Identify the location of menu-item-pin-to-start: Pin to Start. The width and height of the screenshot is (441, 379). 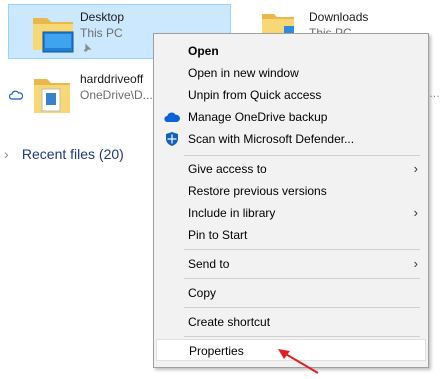
(291, 235).